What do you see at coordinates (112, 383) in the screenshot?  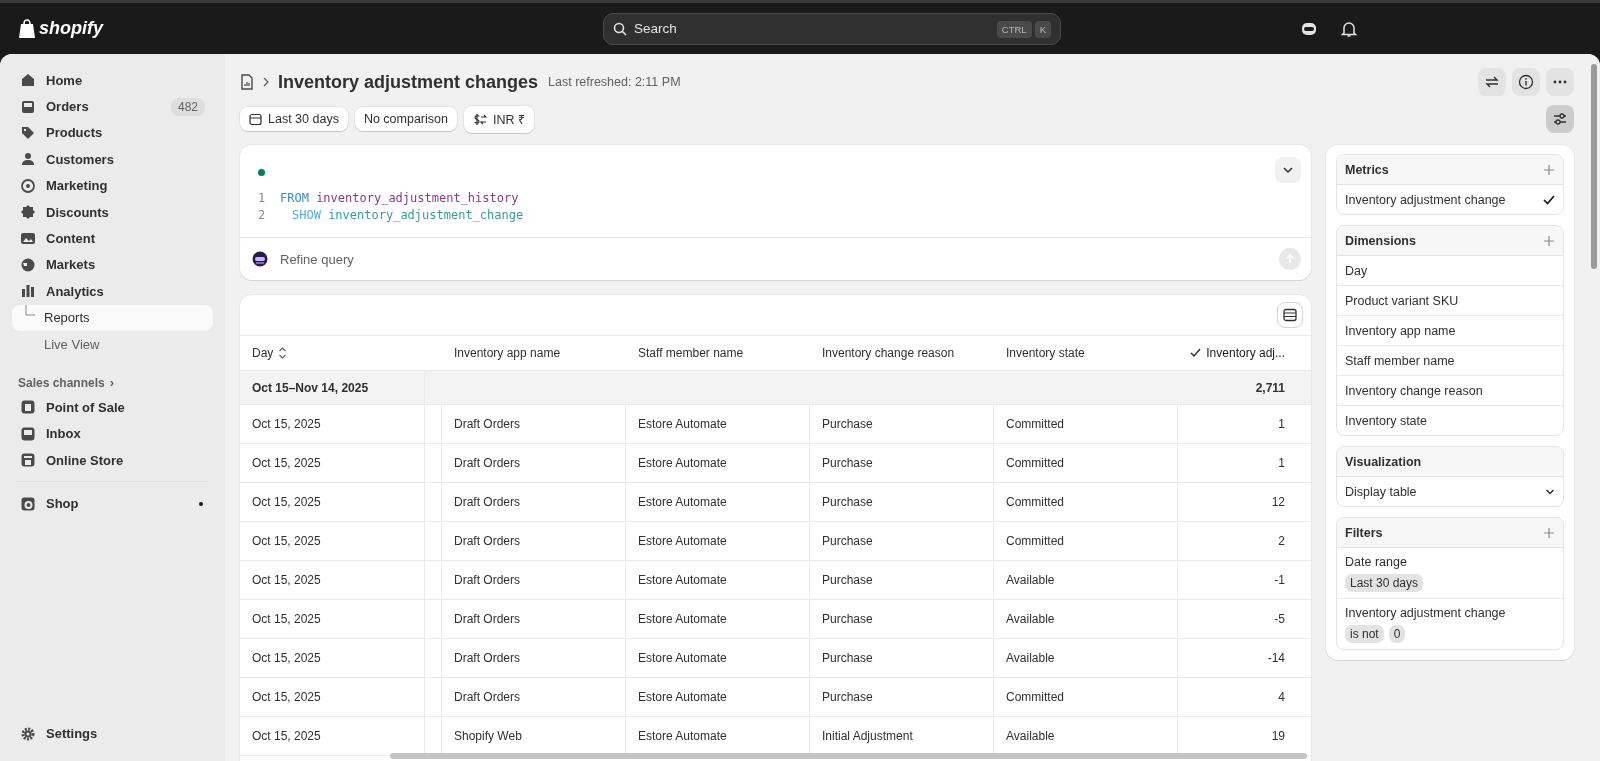 I see `chevron-icon: ›` at bounding box center [112, 383].